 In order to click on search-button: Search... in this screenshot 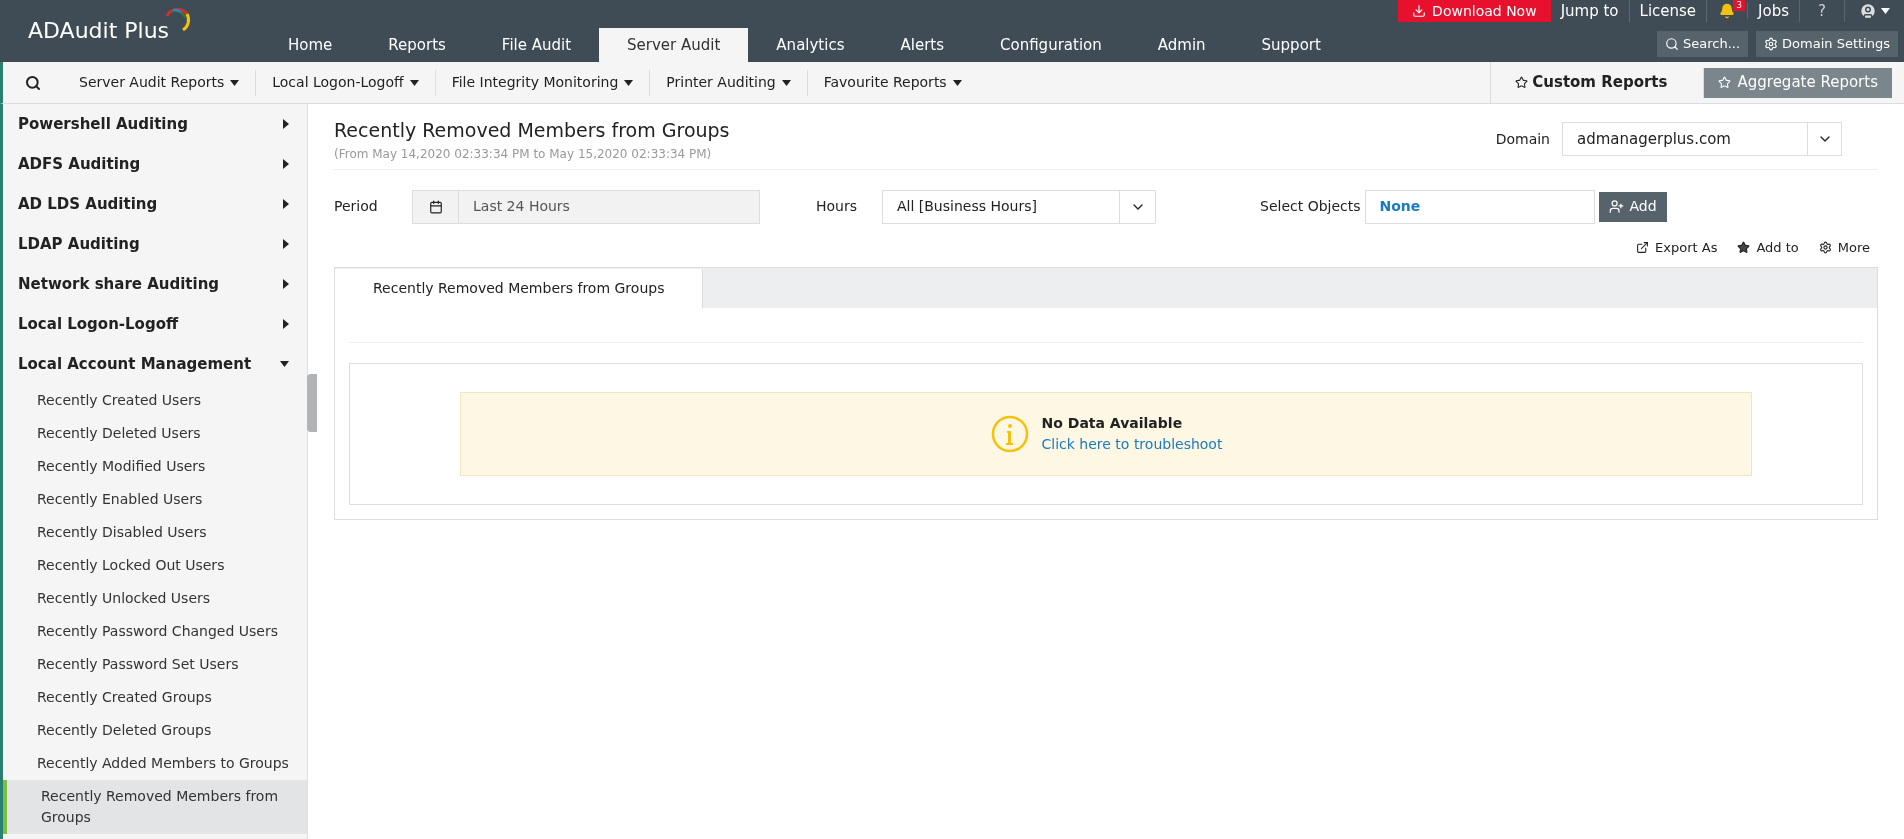, I will do `click(1703, 44)`.